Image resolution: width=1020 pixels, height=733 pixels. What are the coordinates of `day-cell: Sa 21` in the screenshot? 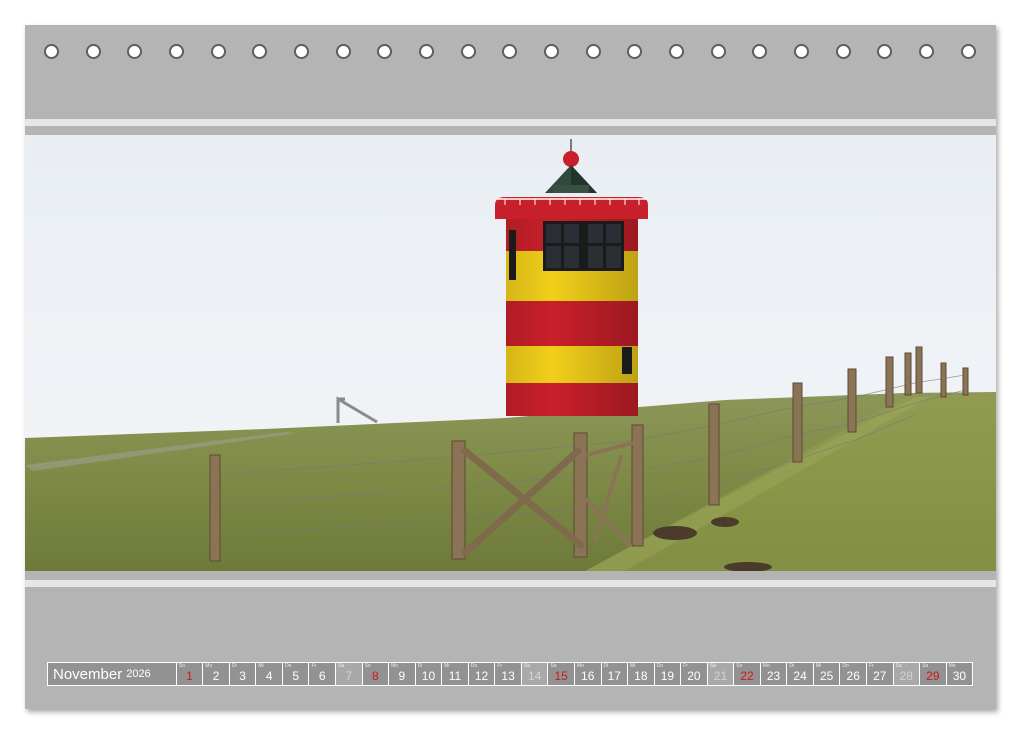 It's located at (720, 674).